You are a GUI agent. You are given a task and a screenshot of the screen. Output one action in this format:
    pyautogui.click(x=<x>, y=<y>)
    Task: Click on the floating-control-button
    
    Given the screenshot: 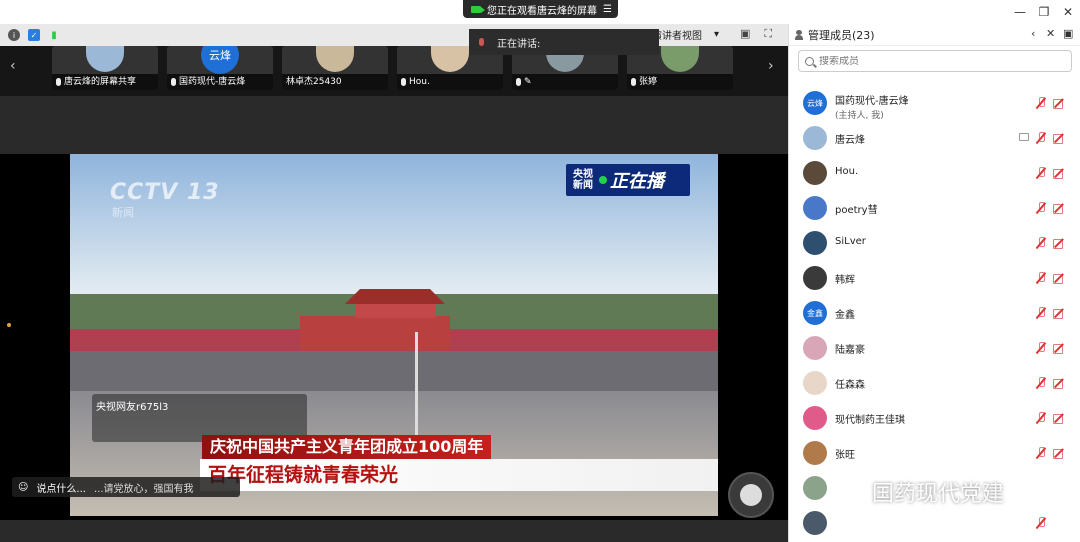 What is the action you would take?
    pyautogui.click(x=751, y=495)
    